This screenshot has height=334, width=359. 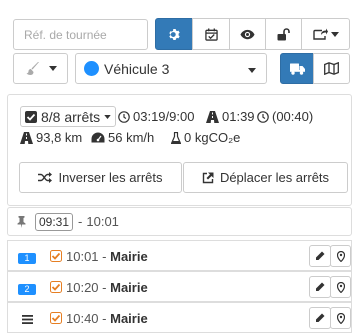 What do you see at coordinates (230, 116) in the screenshot?
I see `driving-duration: 01:39` at bounding box center [230, 116].